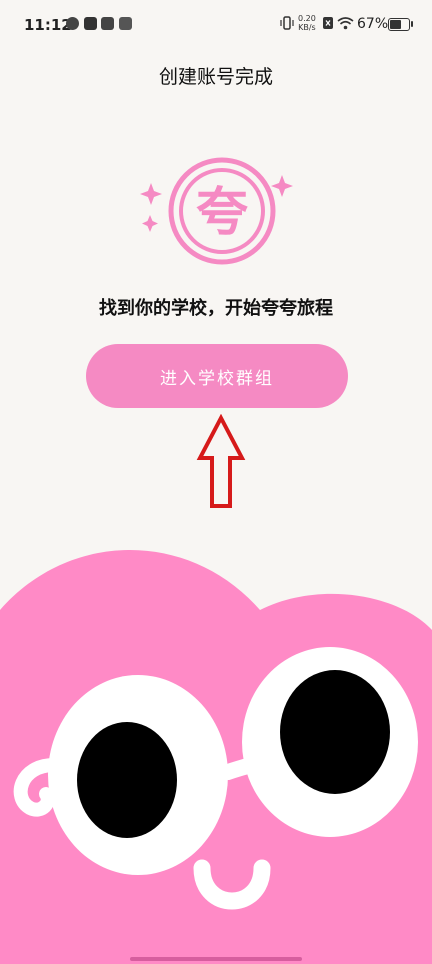 The image size is (432, 964). What do you see at coordinates (221, 461) in the screenshot?
I see `up-arrow-icon` at bounding box center [221, 461].